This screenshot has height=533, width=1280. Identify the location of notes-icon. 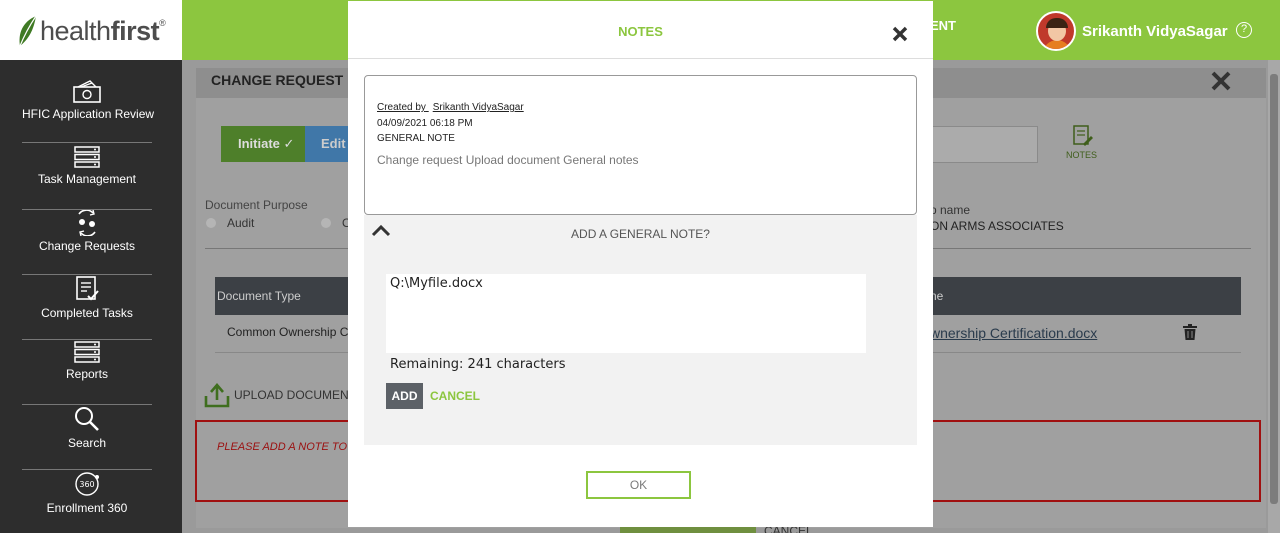
(1082, 135).